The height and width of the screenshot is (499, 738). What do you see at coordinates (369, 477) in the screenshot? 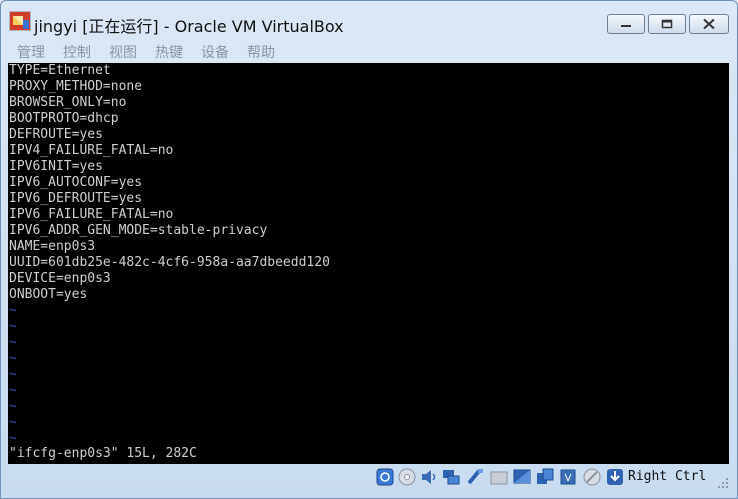
I see `status-bar: V` at bounding box center [369, 477].